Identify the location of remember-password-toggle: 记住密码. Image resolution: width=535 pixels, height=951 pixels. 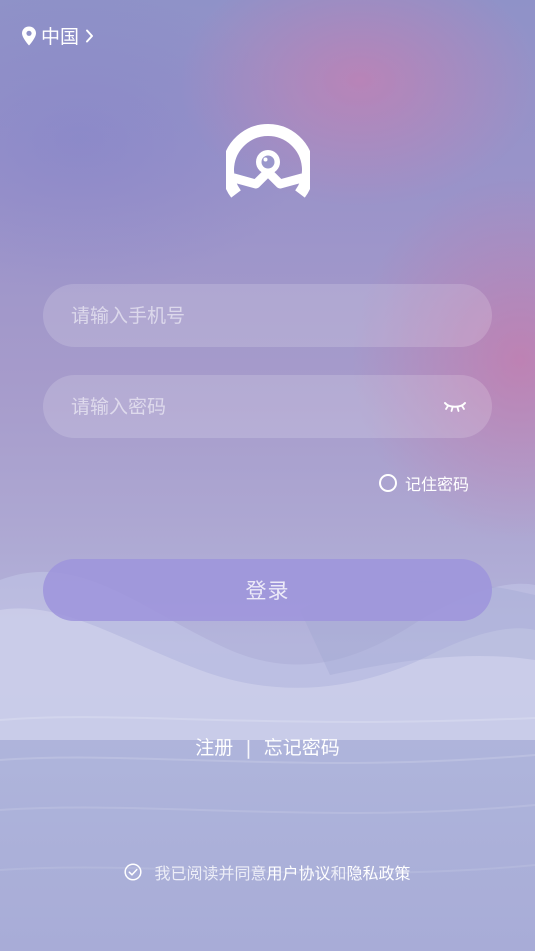
(424, 483).